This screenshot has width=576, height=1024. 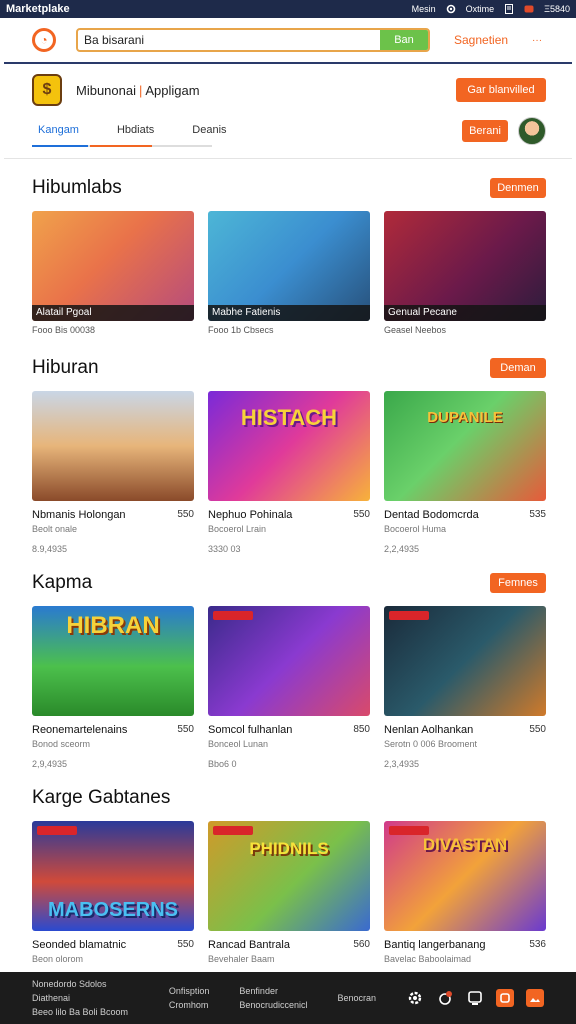 I want to click on suggestion-link: Sagnetien, so click(x=481, y=40).